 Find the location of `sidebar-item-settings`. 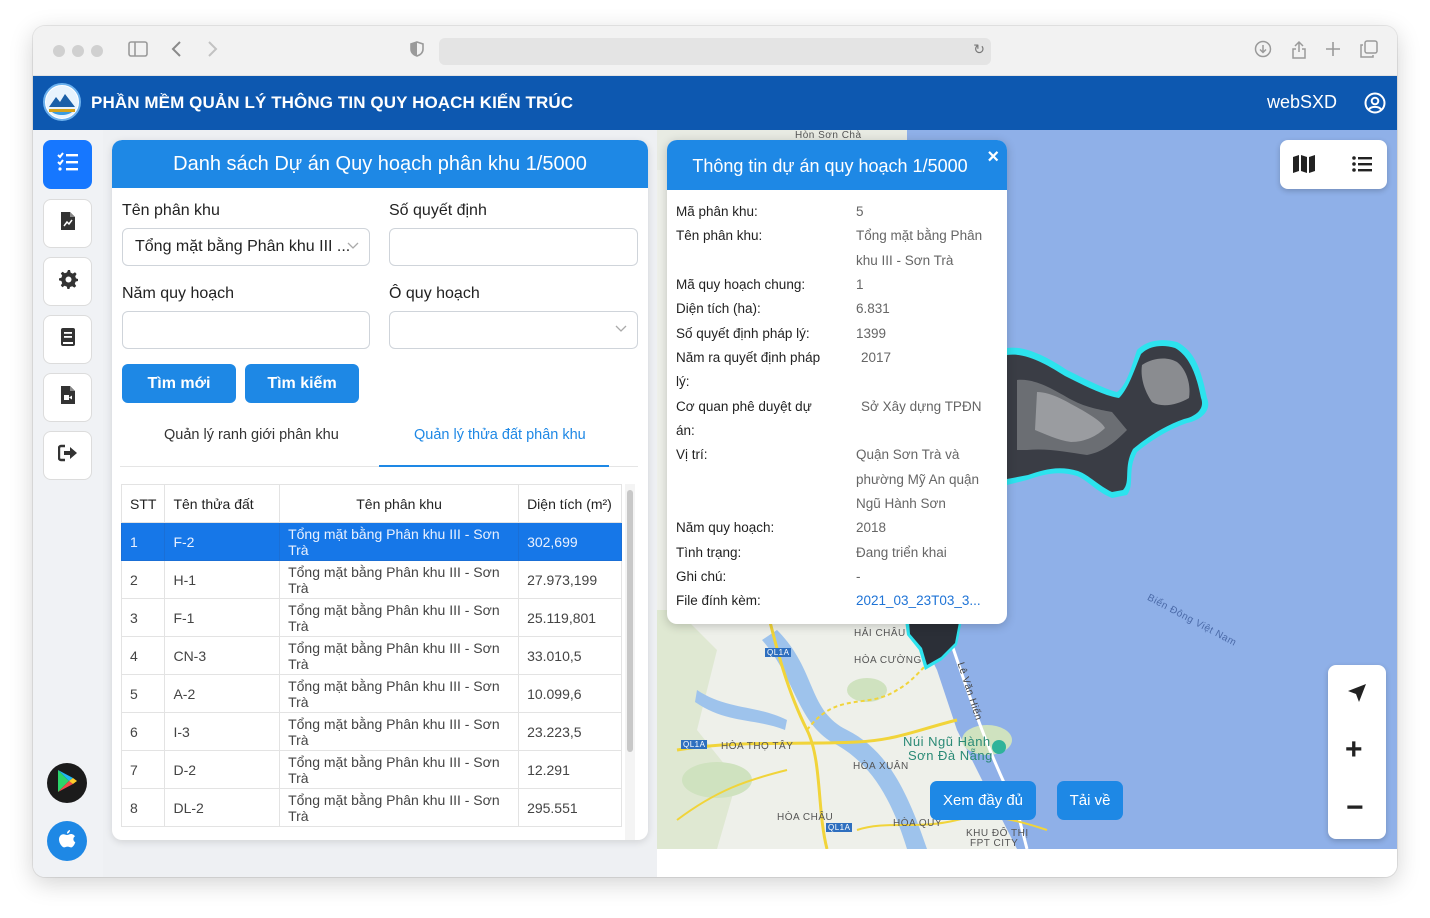

sidebar-item-settings is located at coordinates (67, 281).